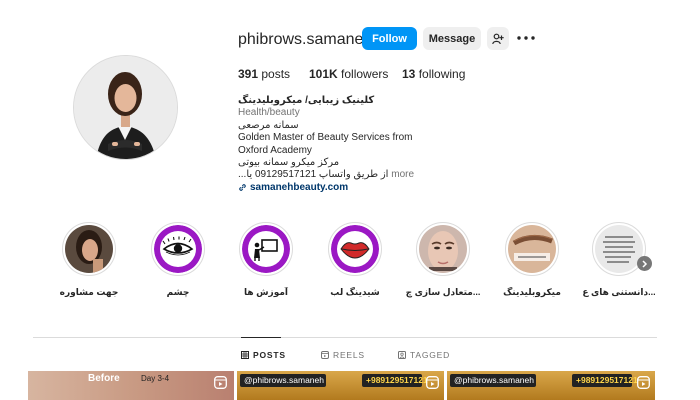 This screenshot has height=400, width=700. What do you see at coordinates (104, 378) in the screenshot?
I see `post-overlay-text: Before` at bounding box center [104, 378].